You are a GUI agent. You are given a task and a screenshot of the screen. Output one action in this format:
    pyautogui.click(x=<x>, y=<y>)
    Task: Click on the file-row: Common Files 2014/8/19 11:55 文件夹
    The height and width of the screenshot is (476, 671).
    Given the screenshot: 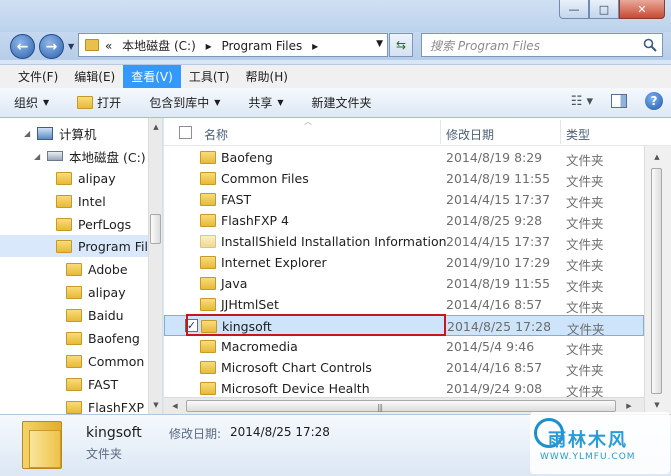 What is the action you would take?
    pyautogui.click(x=404, y=178)
    